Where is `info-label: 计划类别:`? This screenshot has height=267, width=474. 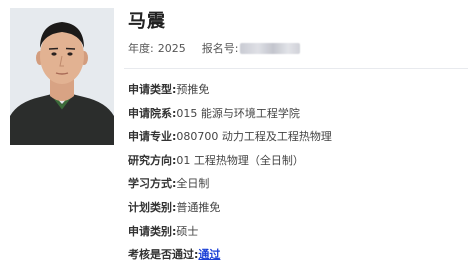 info-label: 计划类别: is located at coordinates (152, 207).